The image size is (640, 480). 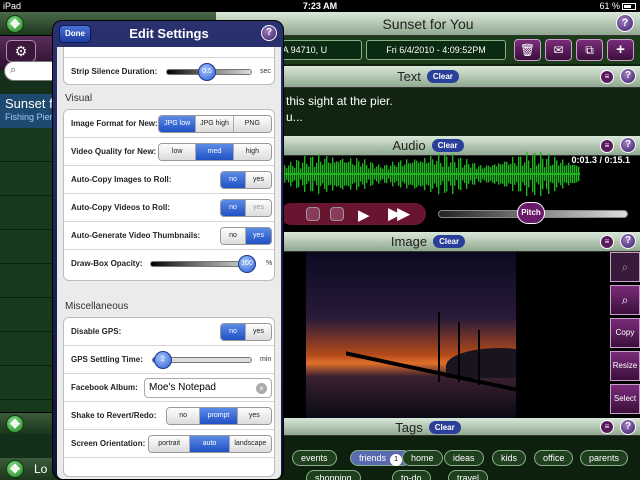 I want to click on auto-thumbnails-no: no, so click(x=234, y=236).